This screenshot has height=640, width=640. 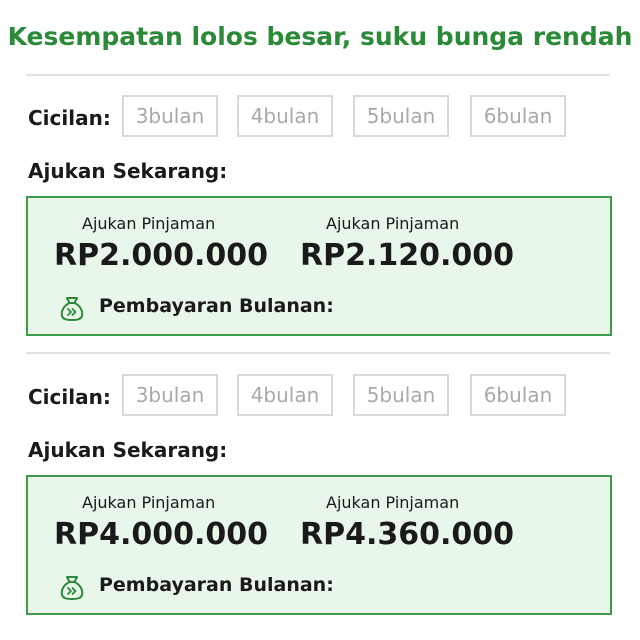 What do you see at coordinates (161, 255) in the screenshot?
I see `loan-amount-value: RP2.000.000` at bounding box center [161, 255].